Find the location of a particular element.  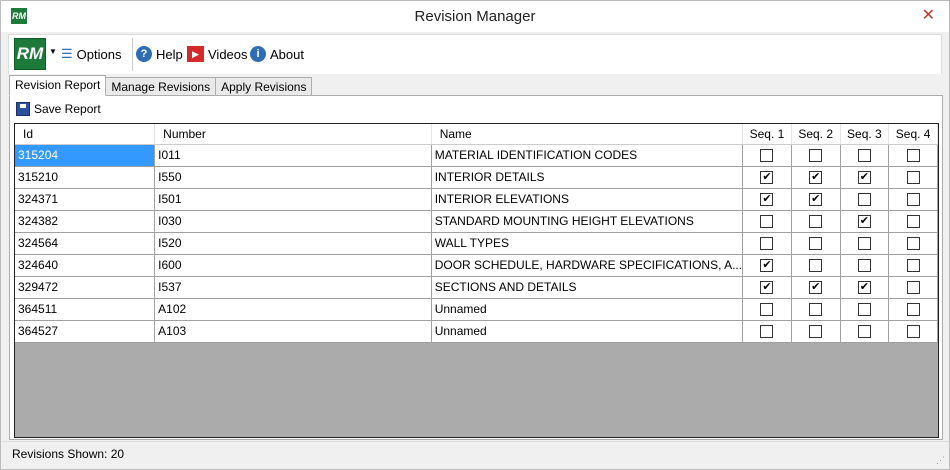

cell-seq-1: ✔ is located at coordinates (767, 265).